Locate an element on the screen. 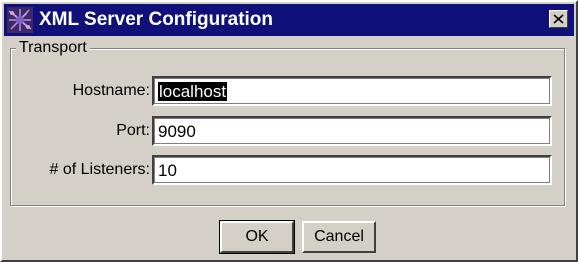 The width and height of the screenshot is (578, 262). listeners-label: # of Listeners: is located at coordinates (100, 169).